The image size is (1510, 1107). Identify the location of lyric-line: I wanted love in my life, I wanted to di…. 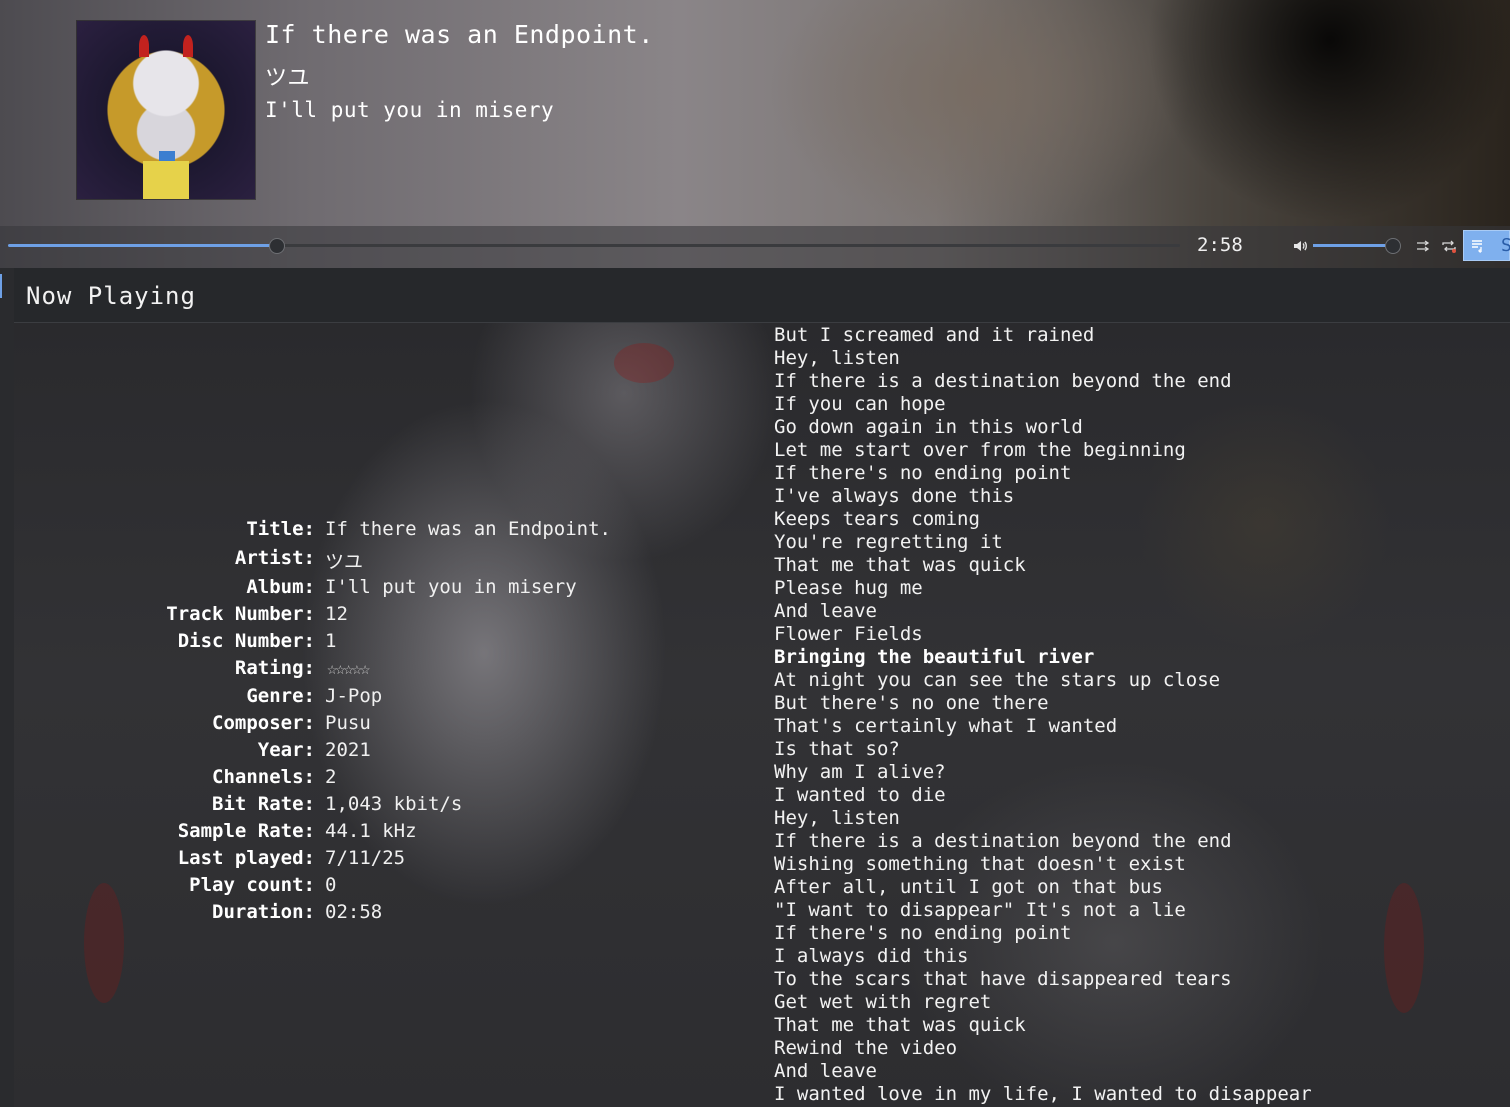
(1043, 1094).